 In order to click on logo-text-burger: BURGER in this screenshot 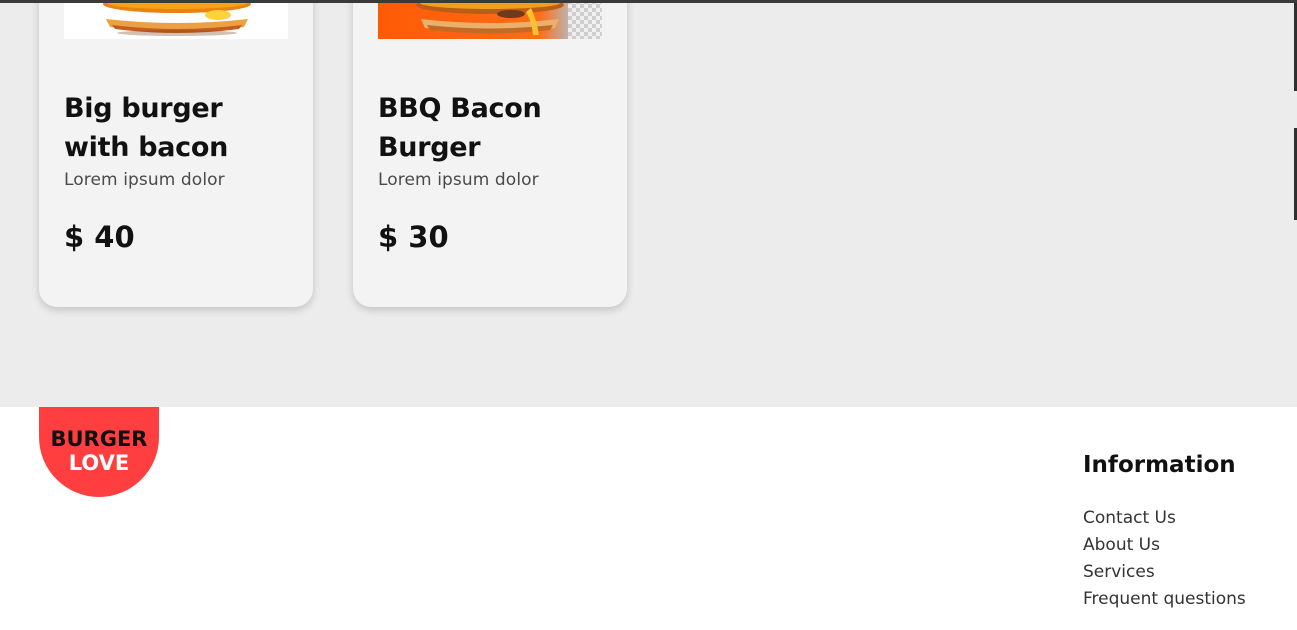, I will do `click(99, 439)`.